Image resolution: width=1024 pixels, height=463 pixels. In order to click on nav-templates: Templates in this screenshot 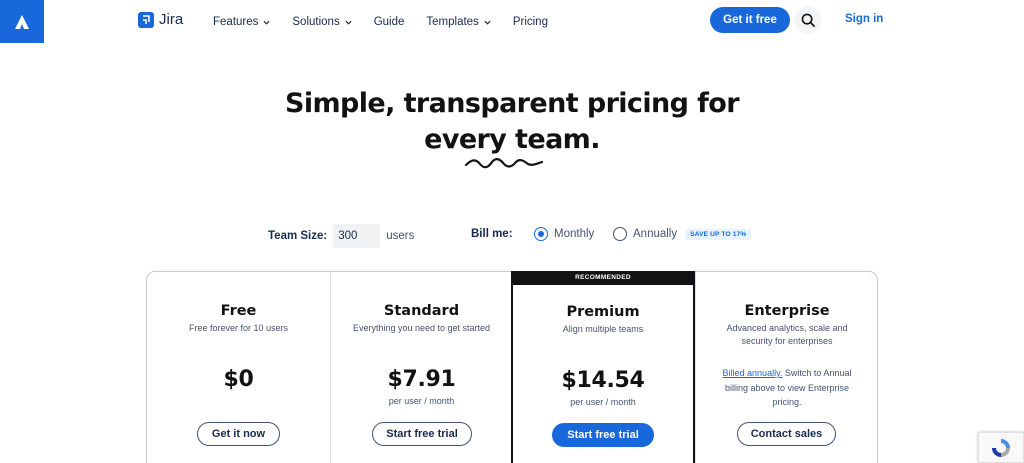, I will do `click(458, 22)`.